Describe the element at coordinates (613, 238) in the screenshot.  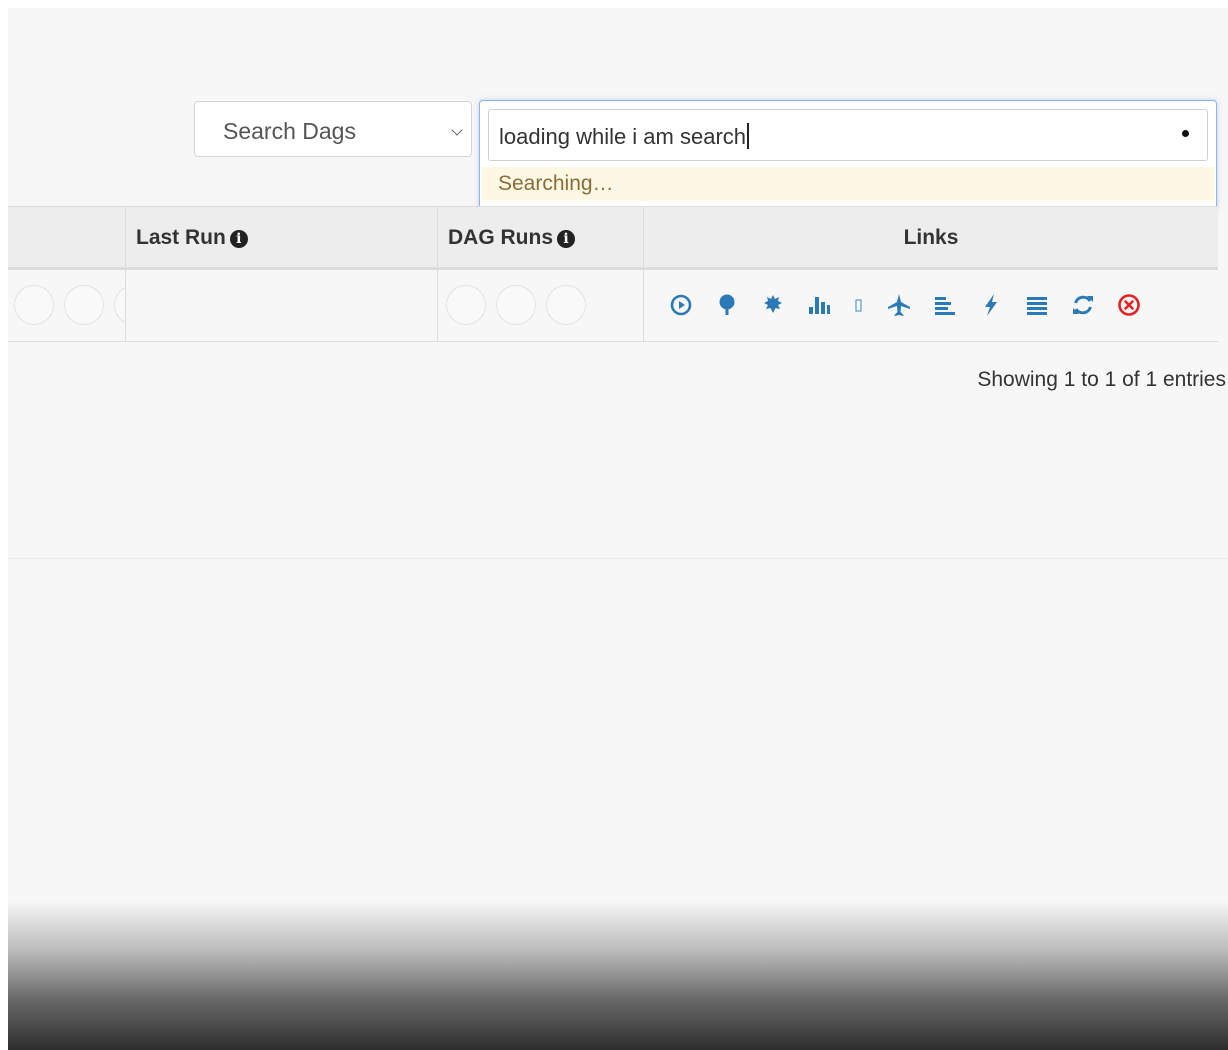
I see `table-header: Last Run i DAG Runs i Links` at that location.